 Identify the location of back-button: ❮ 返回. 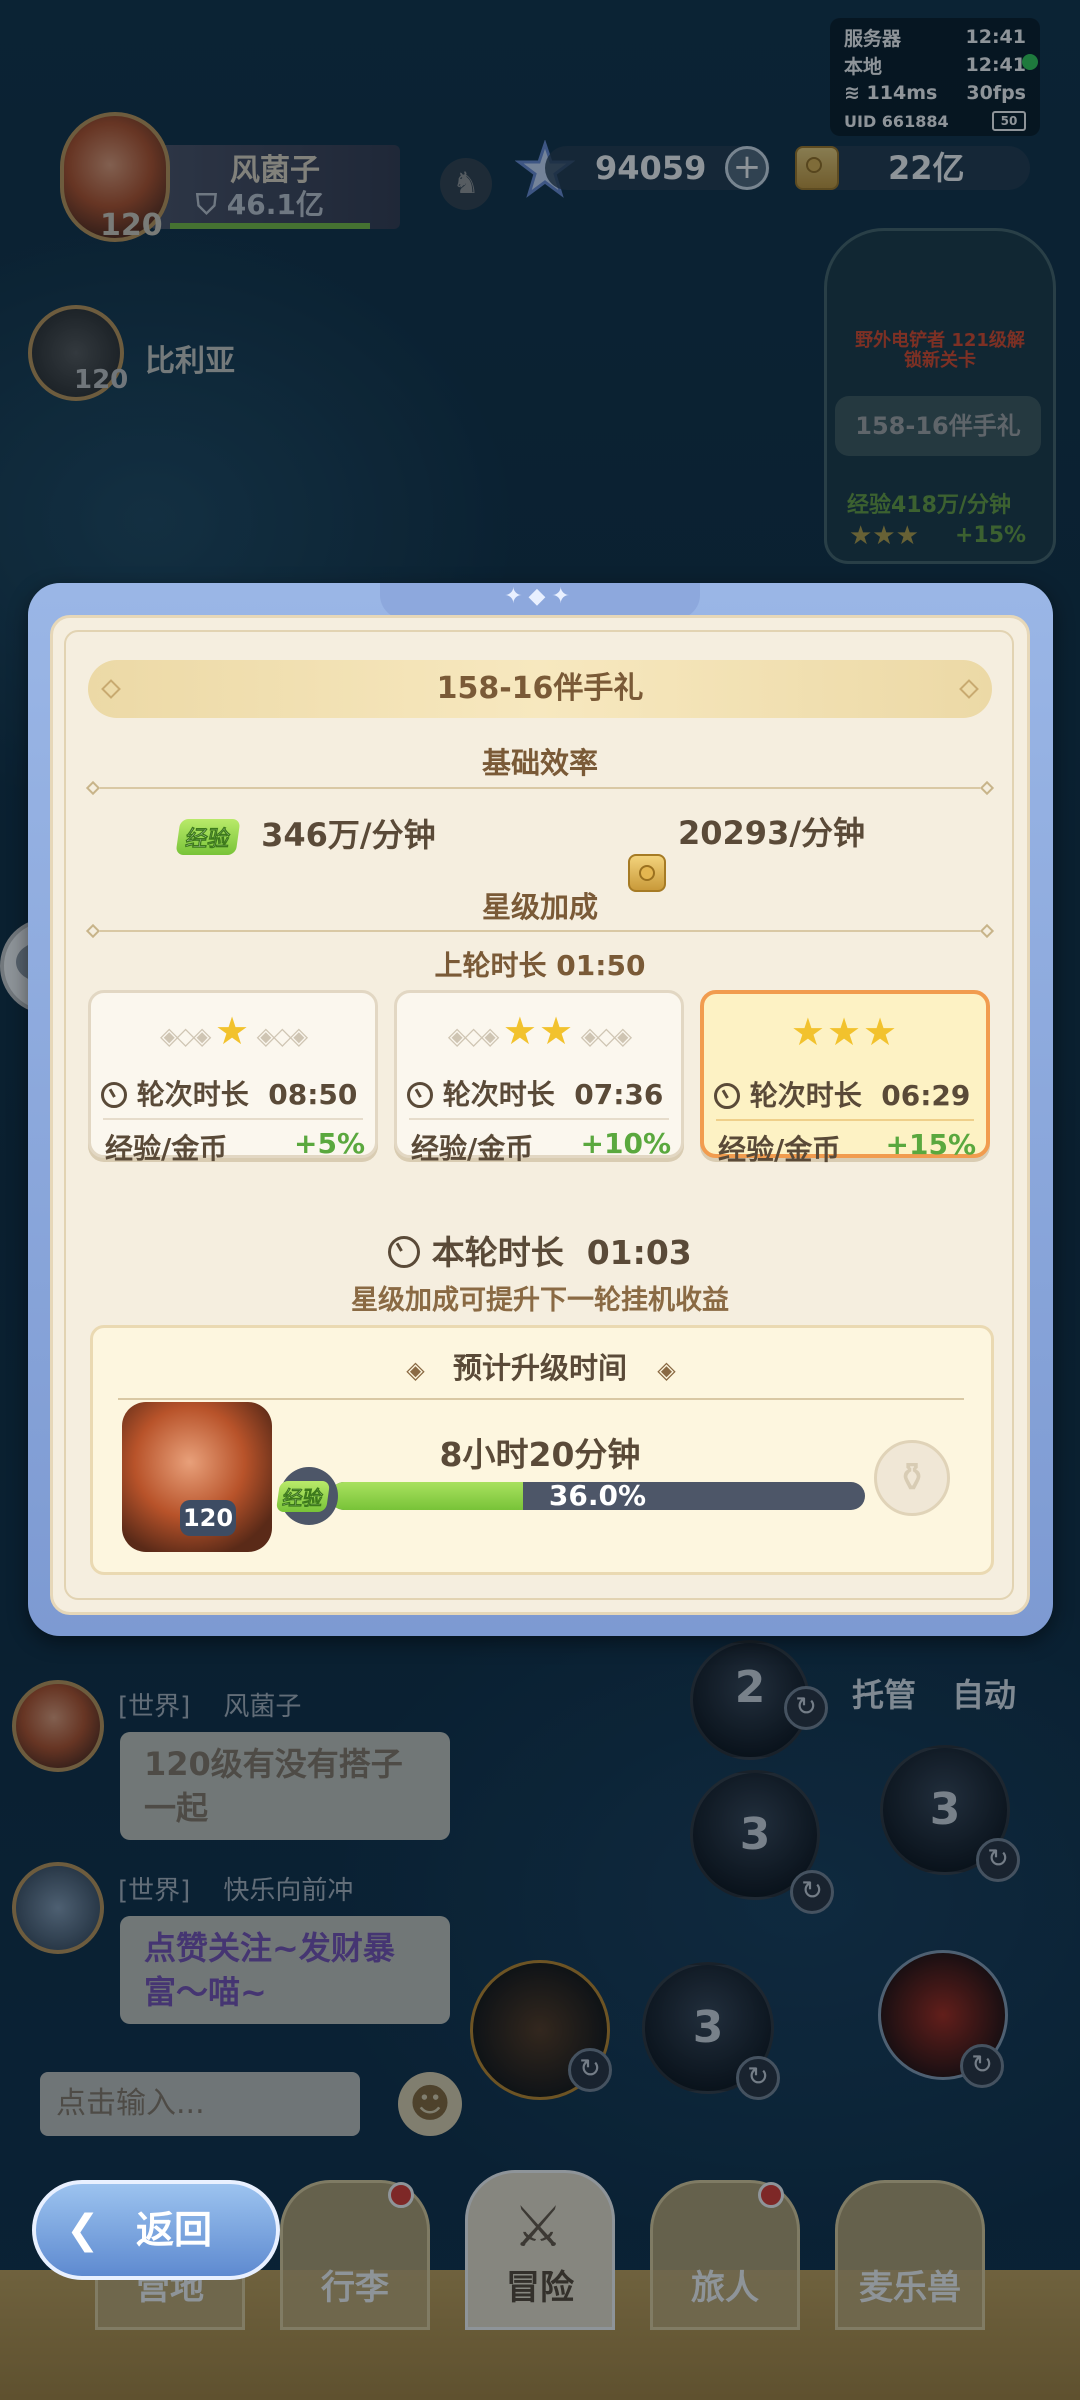
(156, 2230).